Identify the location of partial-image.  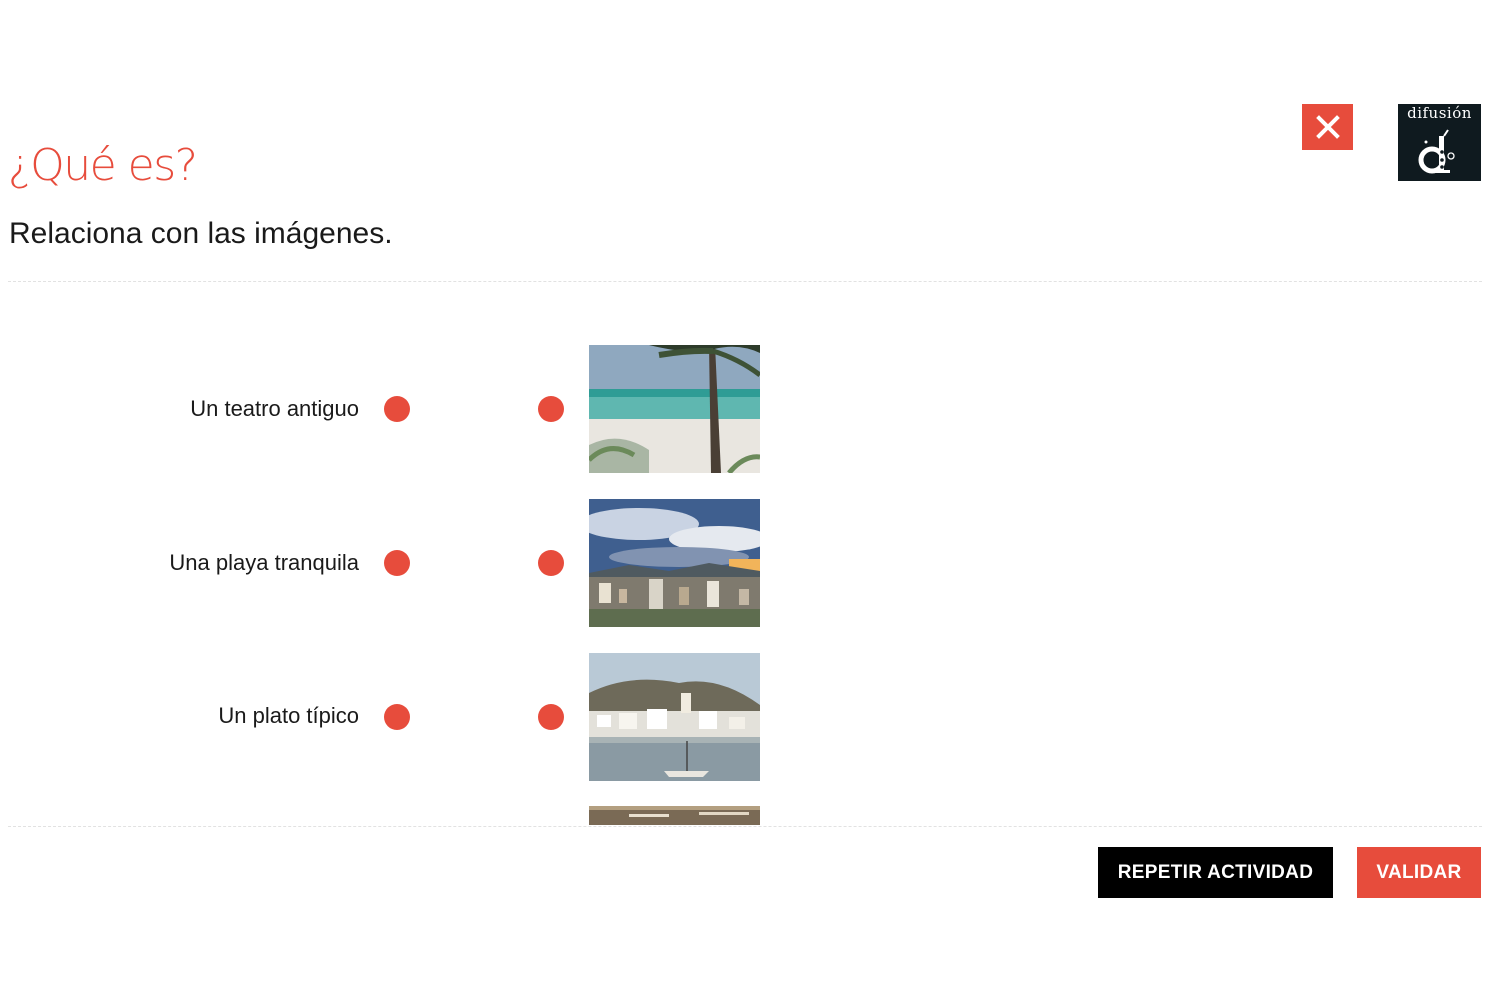
(674, 815).